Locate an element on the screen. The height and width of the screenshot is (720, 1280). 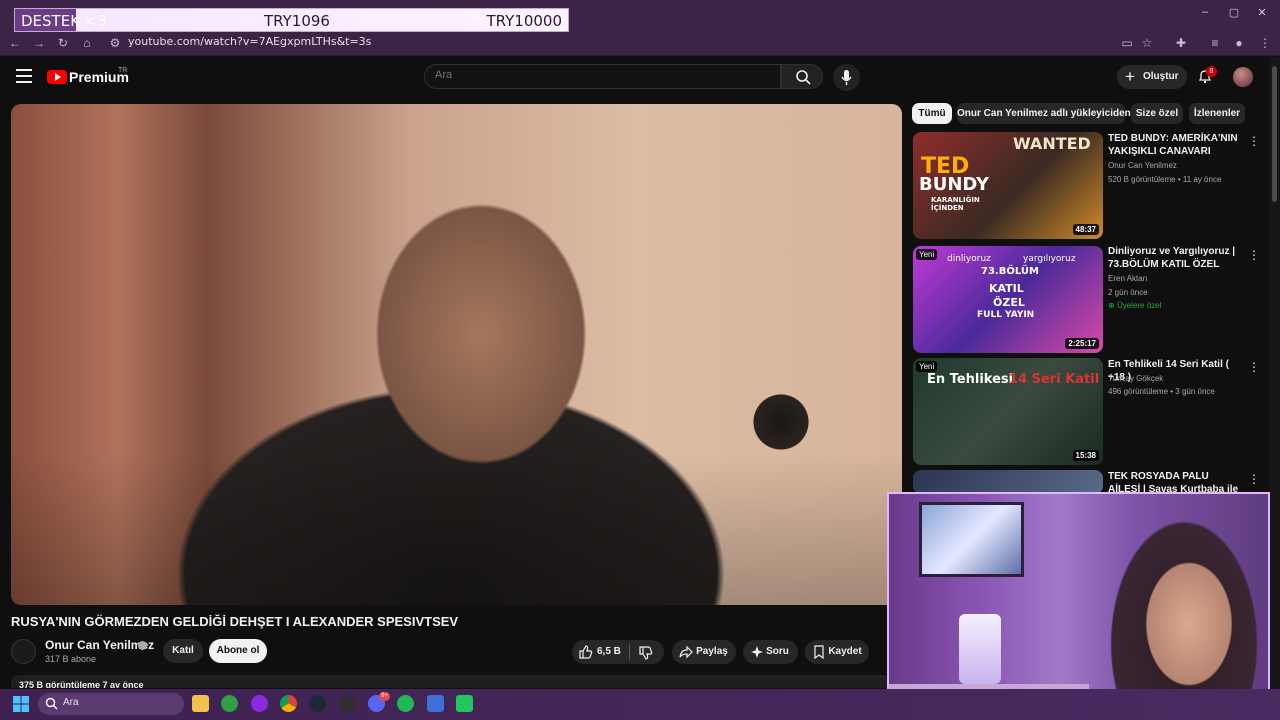
url-field: youtube.com/watch?v=7AEgxpmLTHs&t=3s is located at coordinates (249, 41).